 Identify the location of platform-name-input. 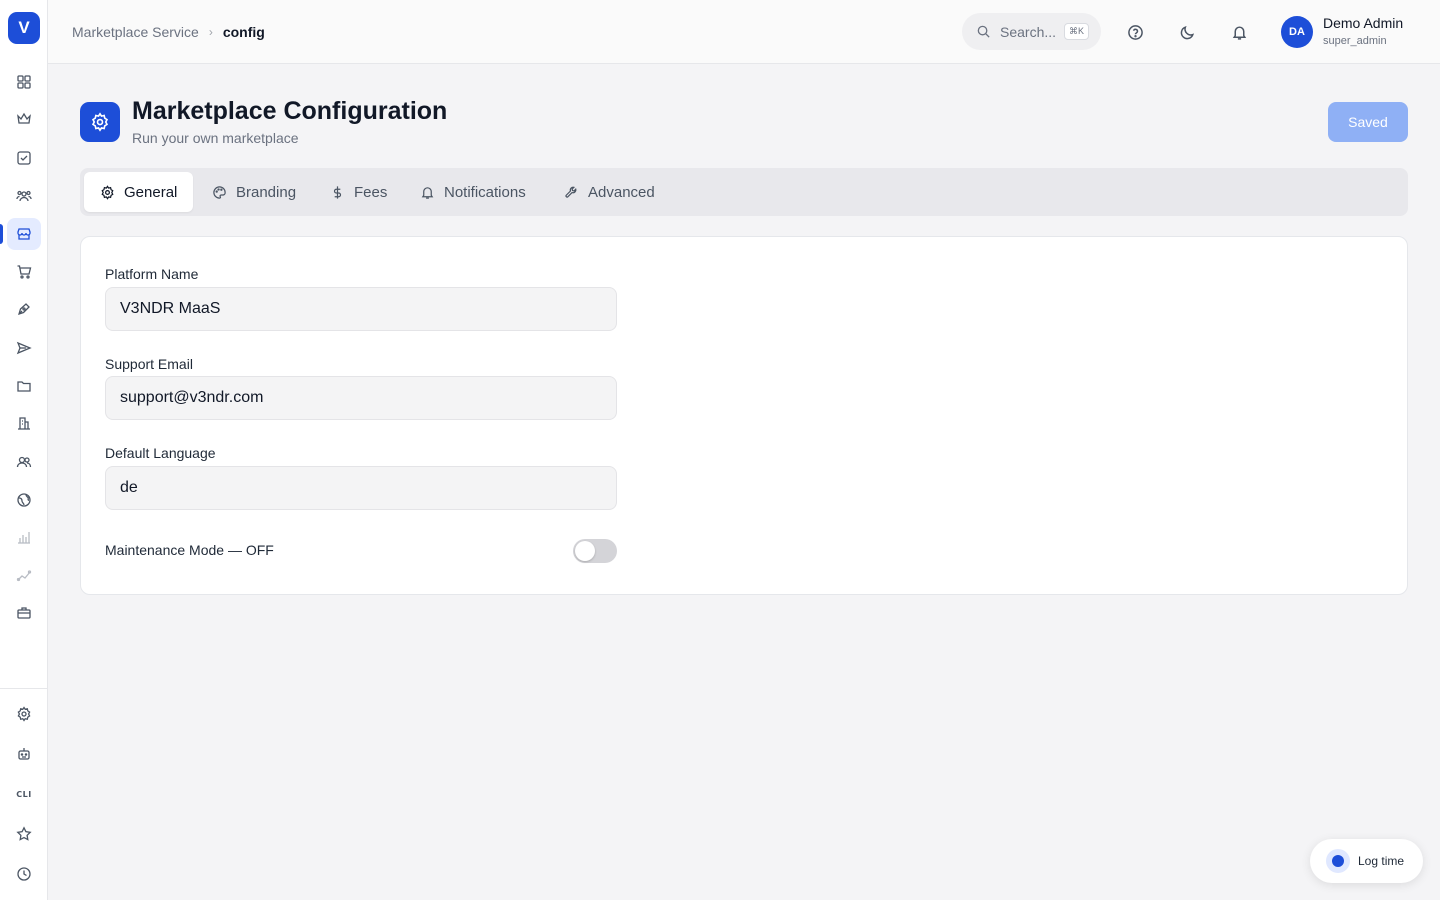
(361, 309).